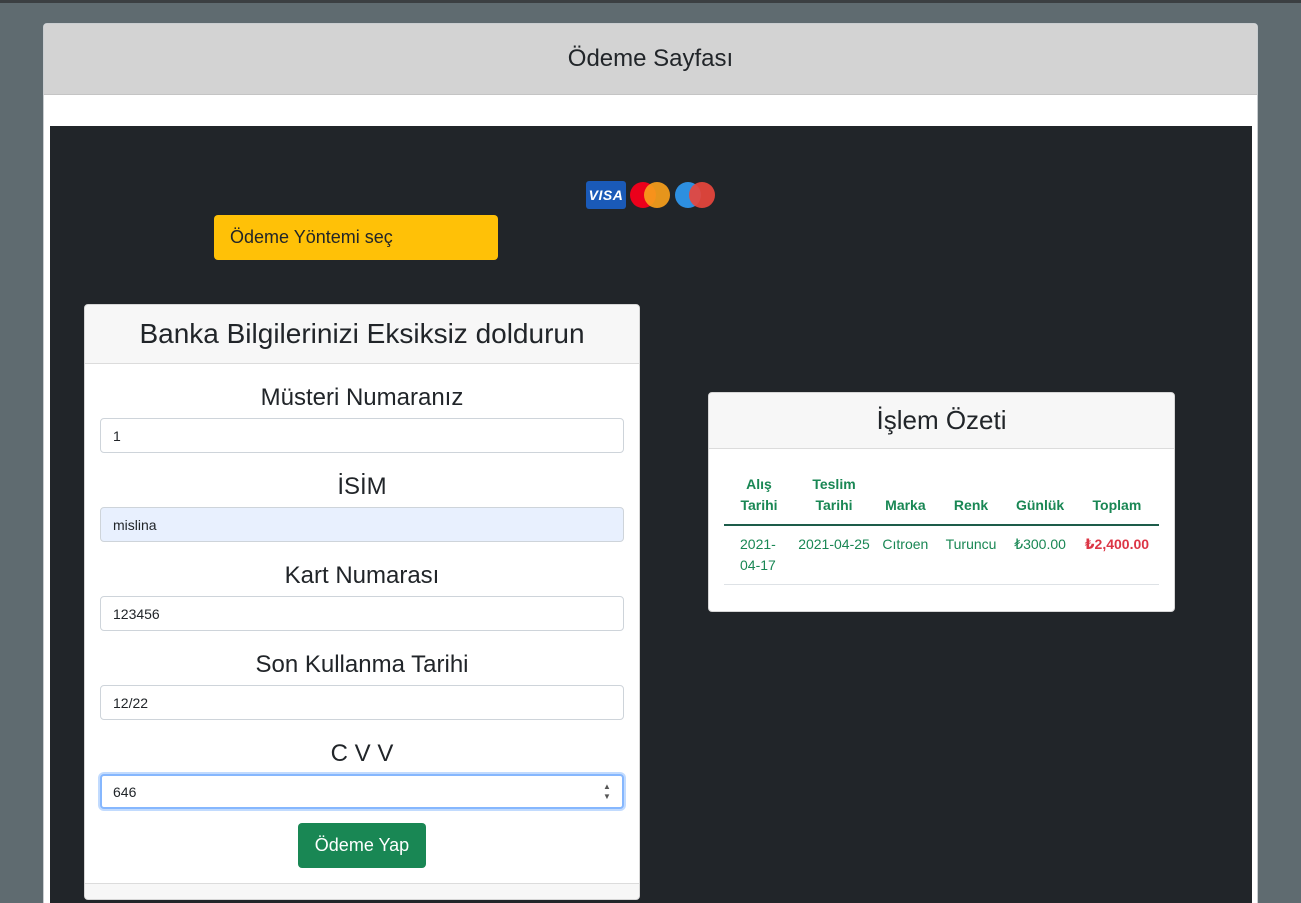 The width and height of the screenshot is (1301, 903). What do you see at coordinates (362, 753) in the screenshot?
I see `cvv-label: C V V` at bounding box center [362, 753].